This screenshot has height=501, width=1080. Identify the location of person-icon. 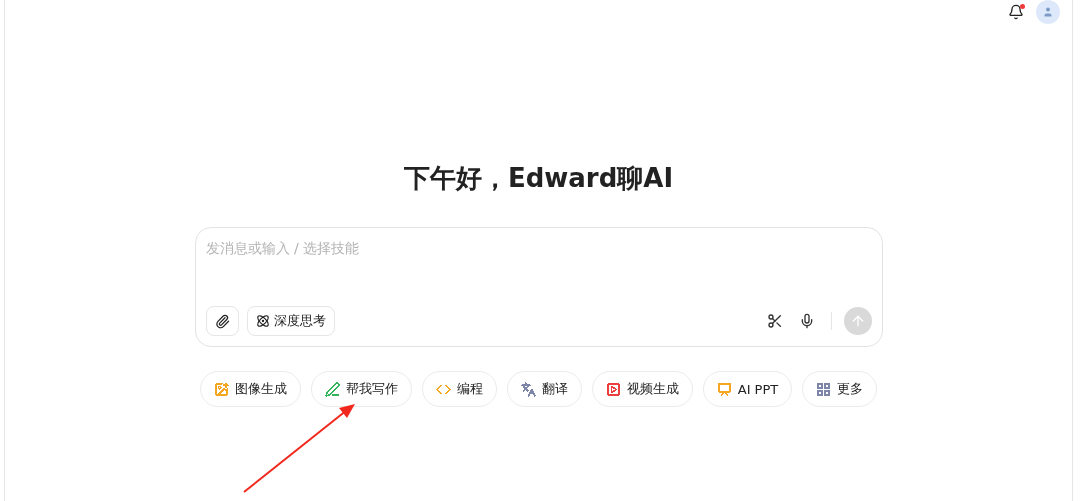
(1048, 12).